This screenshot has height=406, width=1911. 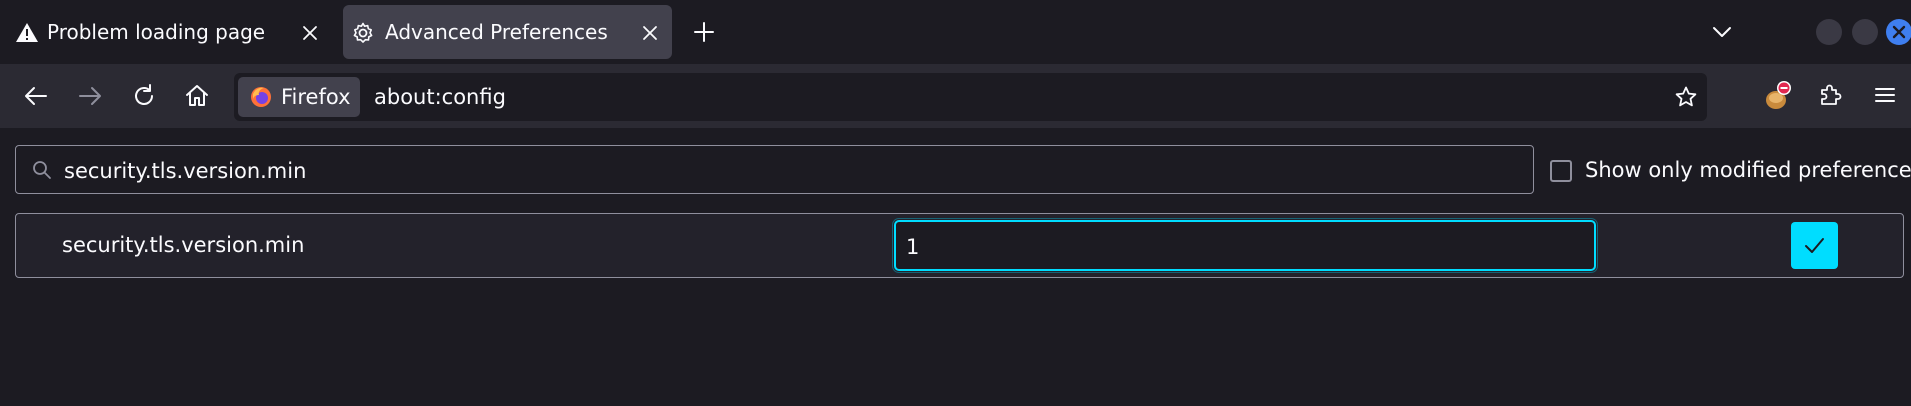 What do you see at coordinates (1885, 95) in the screenshot?
I see `hamburger-menu-icon` at bounding box center [1885, 95].